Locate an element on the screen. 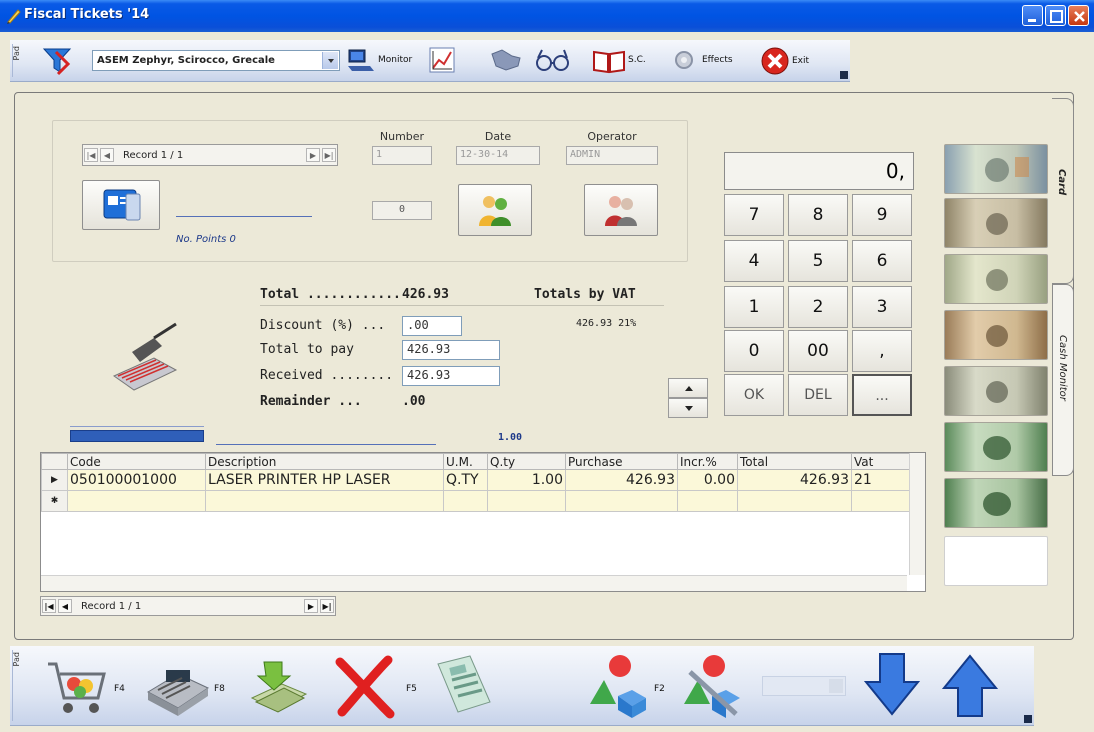 The height and width of the screenshot is (732, 1094). exit-button: Exit is located at coordinates (784, 61).